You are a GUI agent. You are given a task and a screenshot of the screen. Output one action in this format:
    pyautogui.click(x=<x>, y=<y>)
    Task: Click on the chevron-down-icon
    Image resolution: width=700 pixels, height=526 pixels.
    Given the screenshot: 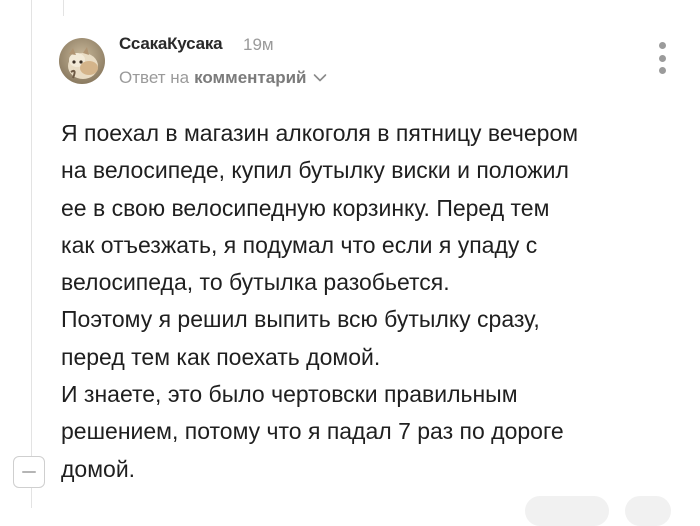 What is the action you would take?
    pyautogui.click(x=320, y=78)
    